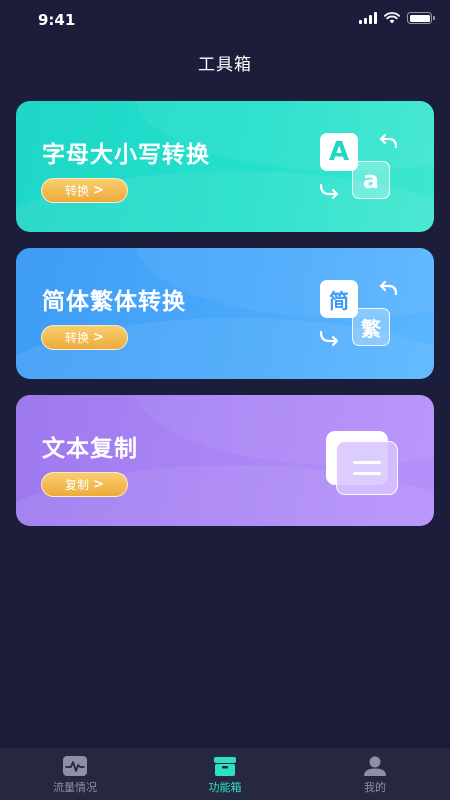  Describe the element at coordinates (392, 18) in the screenshot. I see `wifi-icon` at that location.